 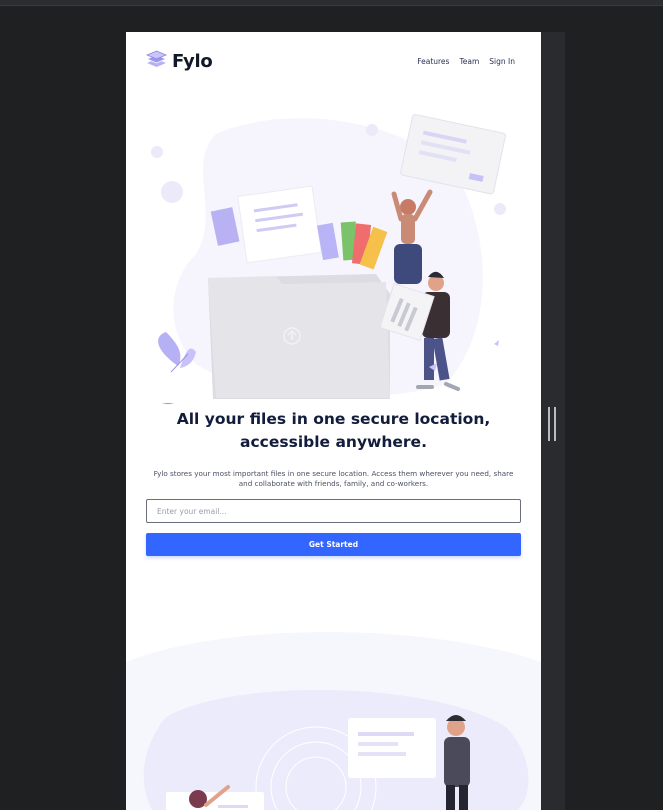 I want to click on nav-link-team: Team, so click(x=469, y=61).